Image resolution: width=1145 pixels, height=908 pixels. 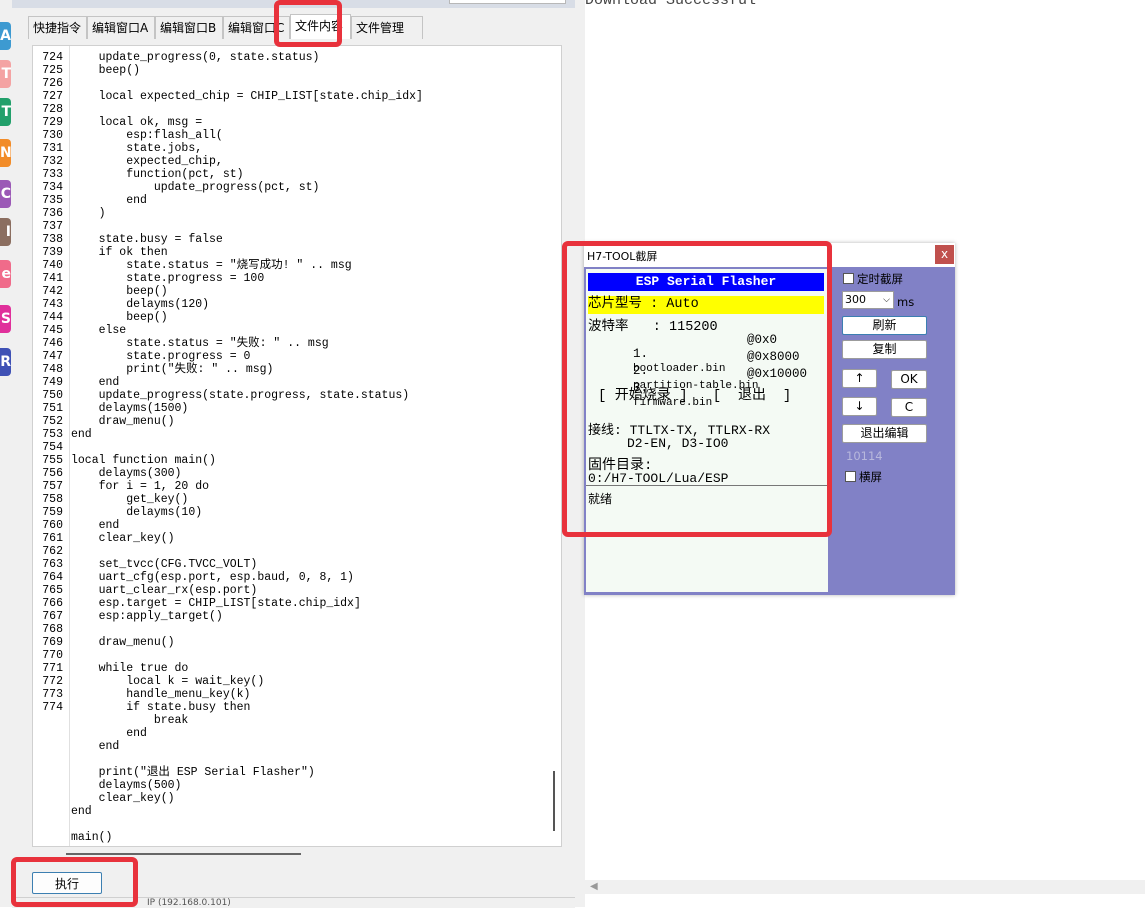 What do you see at coordinates (52, 317) in the screenshot?
I see `line-number: 744` at bounding box center [52, 317].